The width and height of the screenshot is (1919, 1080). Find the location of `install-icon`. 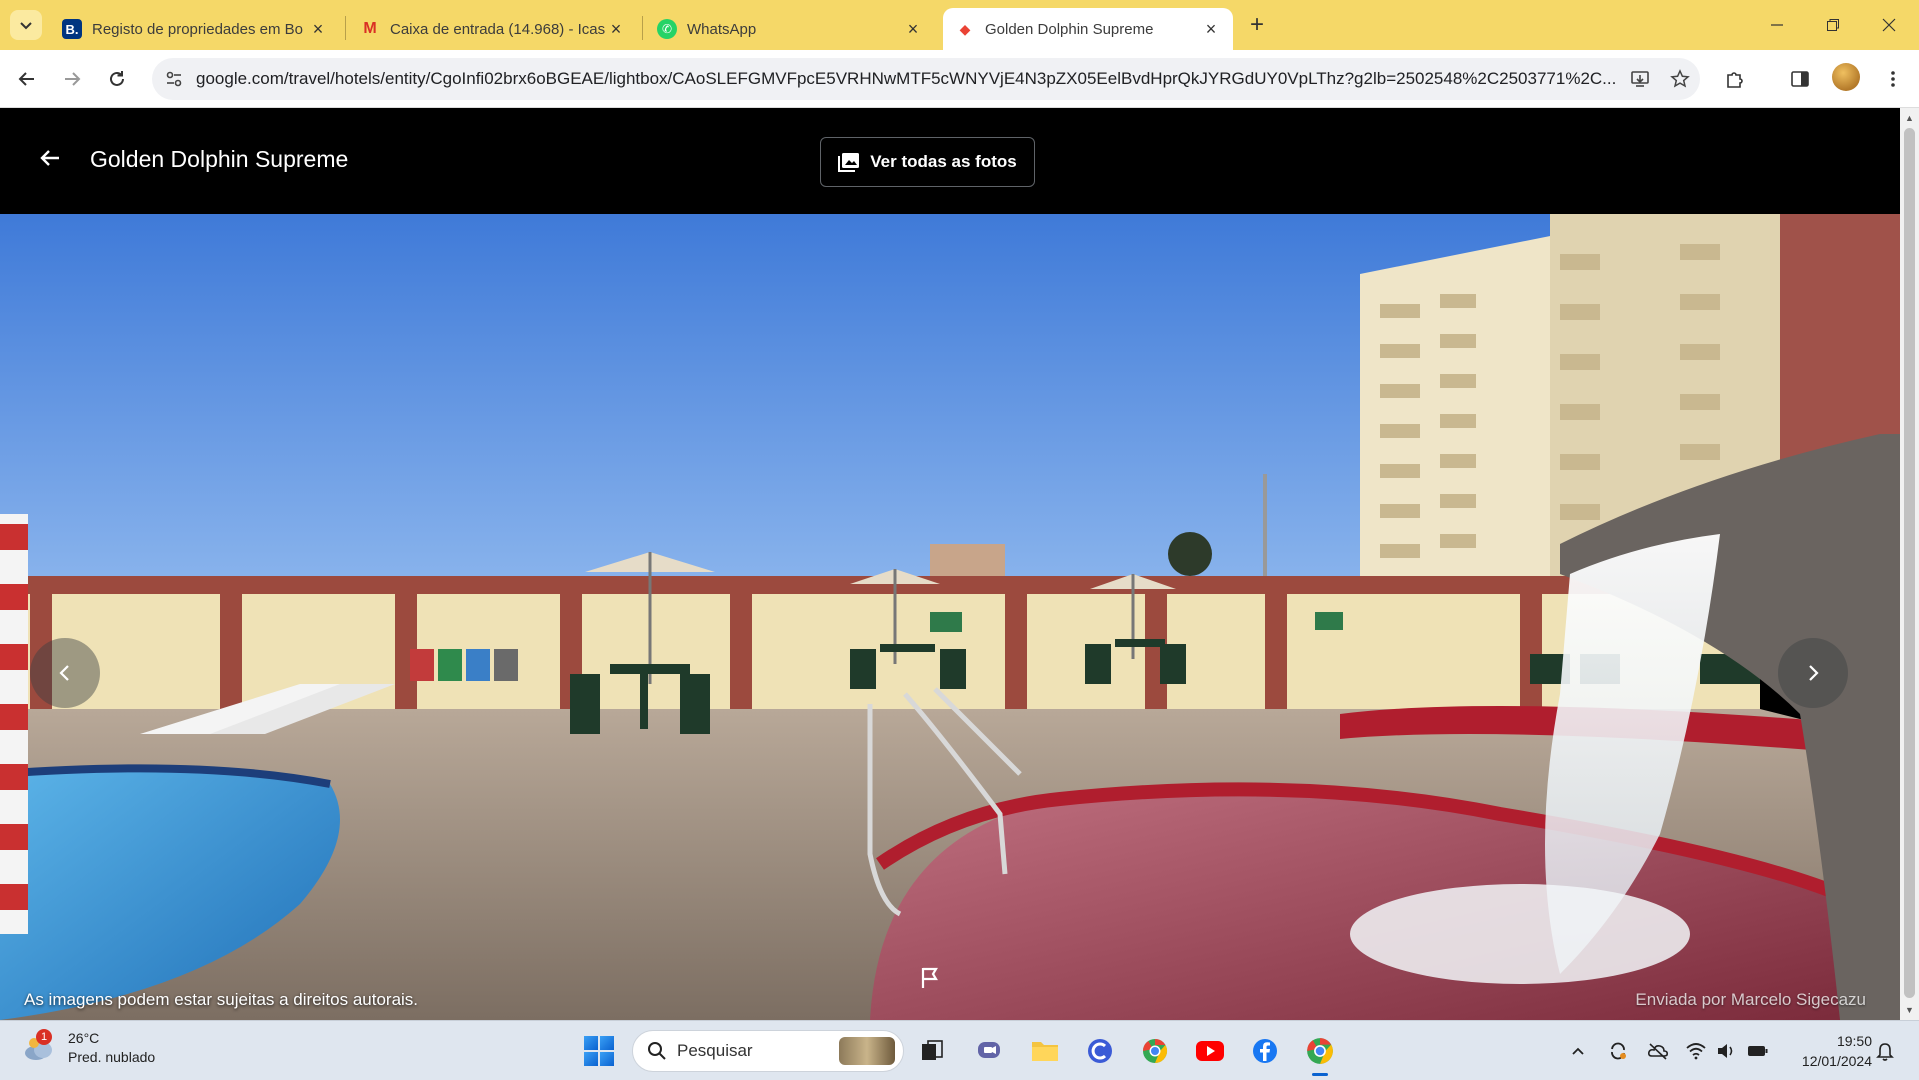

install-icon is located at coordinates (1640, 79).